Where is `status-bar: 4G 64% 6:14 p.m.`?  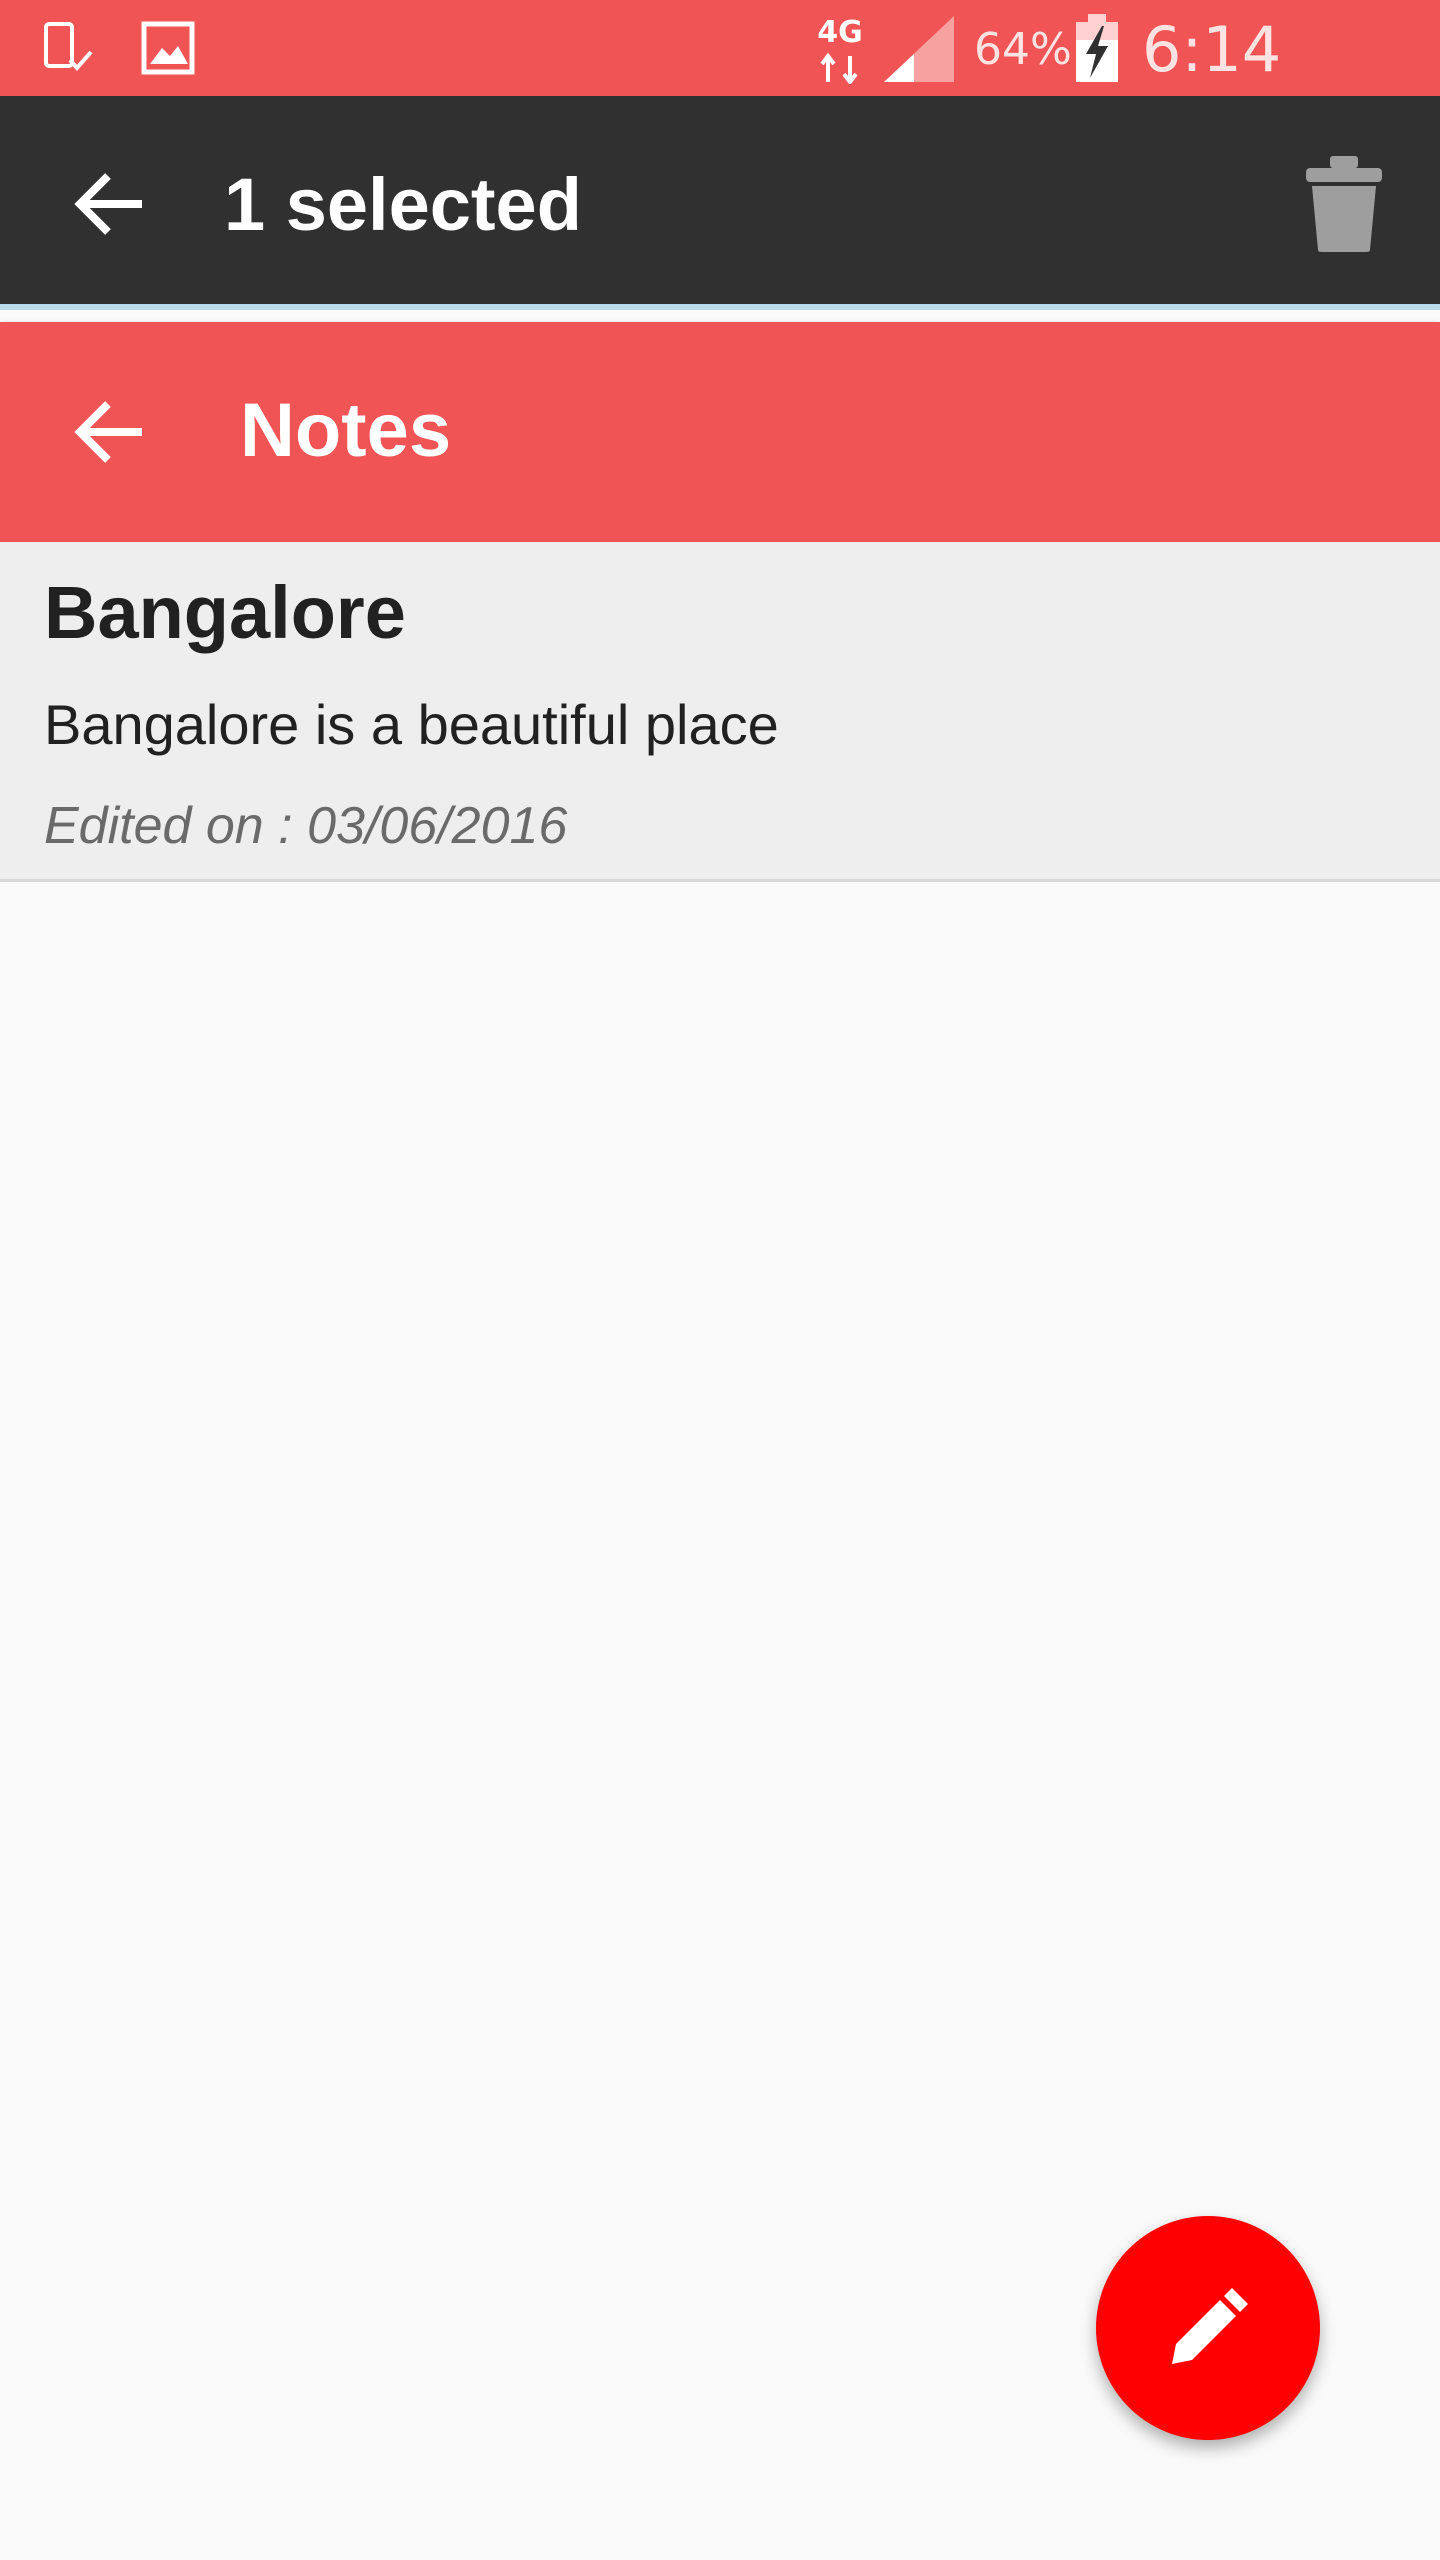
status-bar: 4G 64% 6:14 p.m. is located at coordinates (720, 76).